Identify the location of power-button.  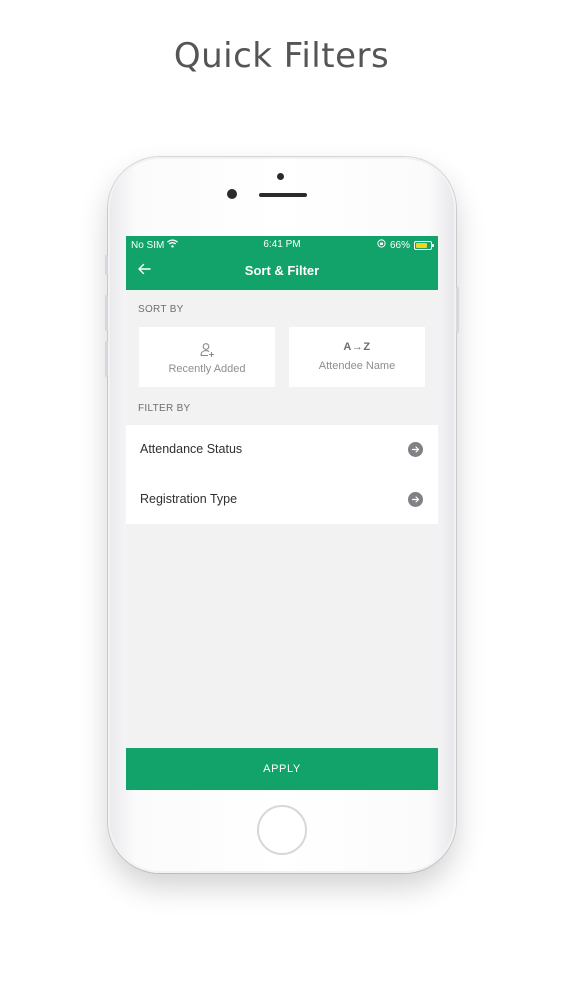
(457, 310).